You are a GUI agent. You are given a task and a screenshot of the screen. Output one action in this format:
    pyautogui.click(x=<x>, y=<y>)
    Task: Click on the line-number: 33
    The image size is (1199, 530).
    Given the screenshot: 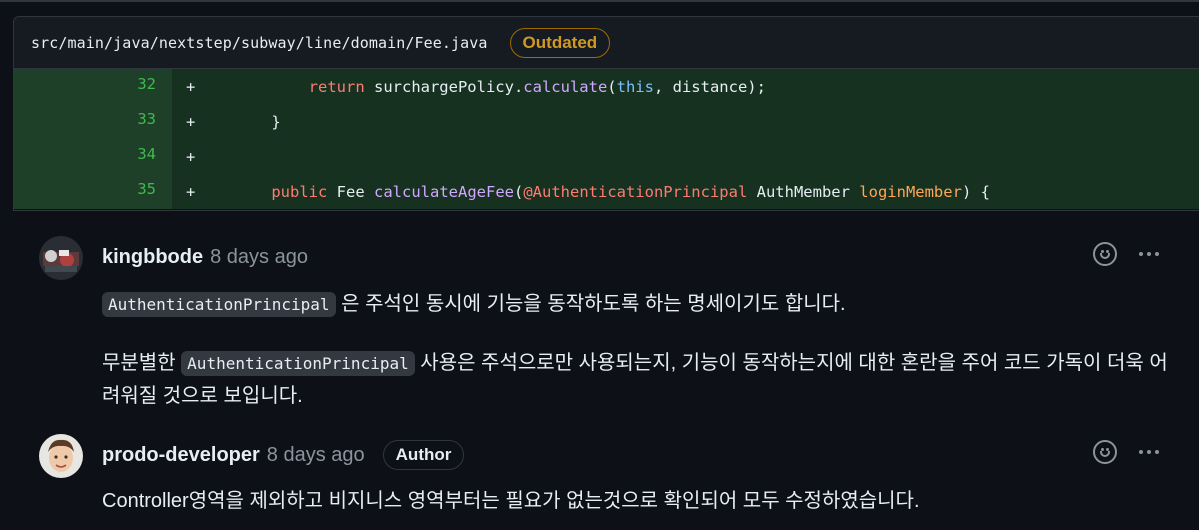 What is the action you would take?
    pyautogui.click(x=93, y=121)
    